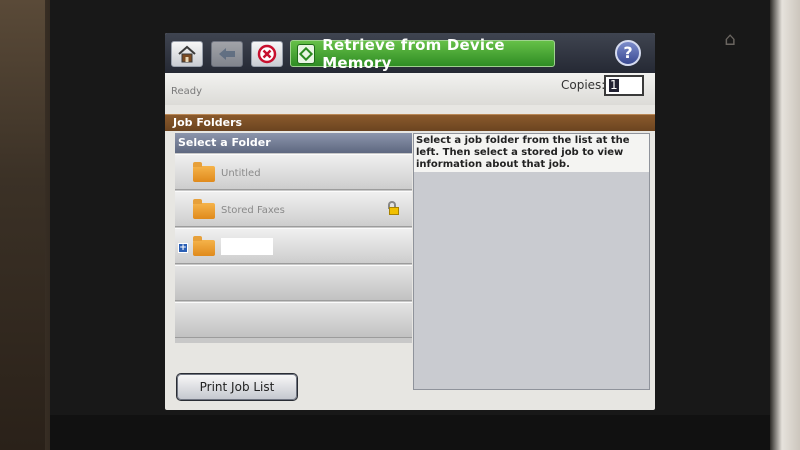 The image size is (800, 450). I want to click on back-arrow-icon, so click(227, 54).